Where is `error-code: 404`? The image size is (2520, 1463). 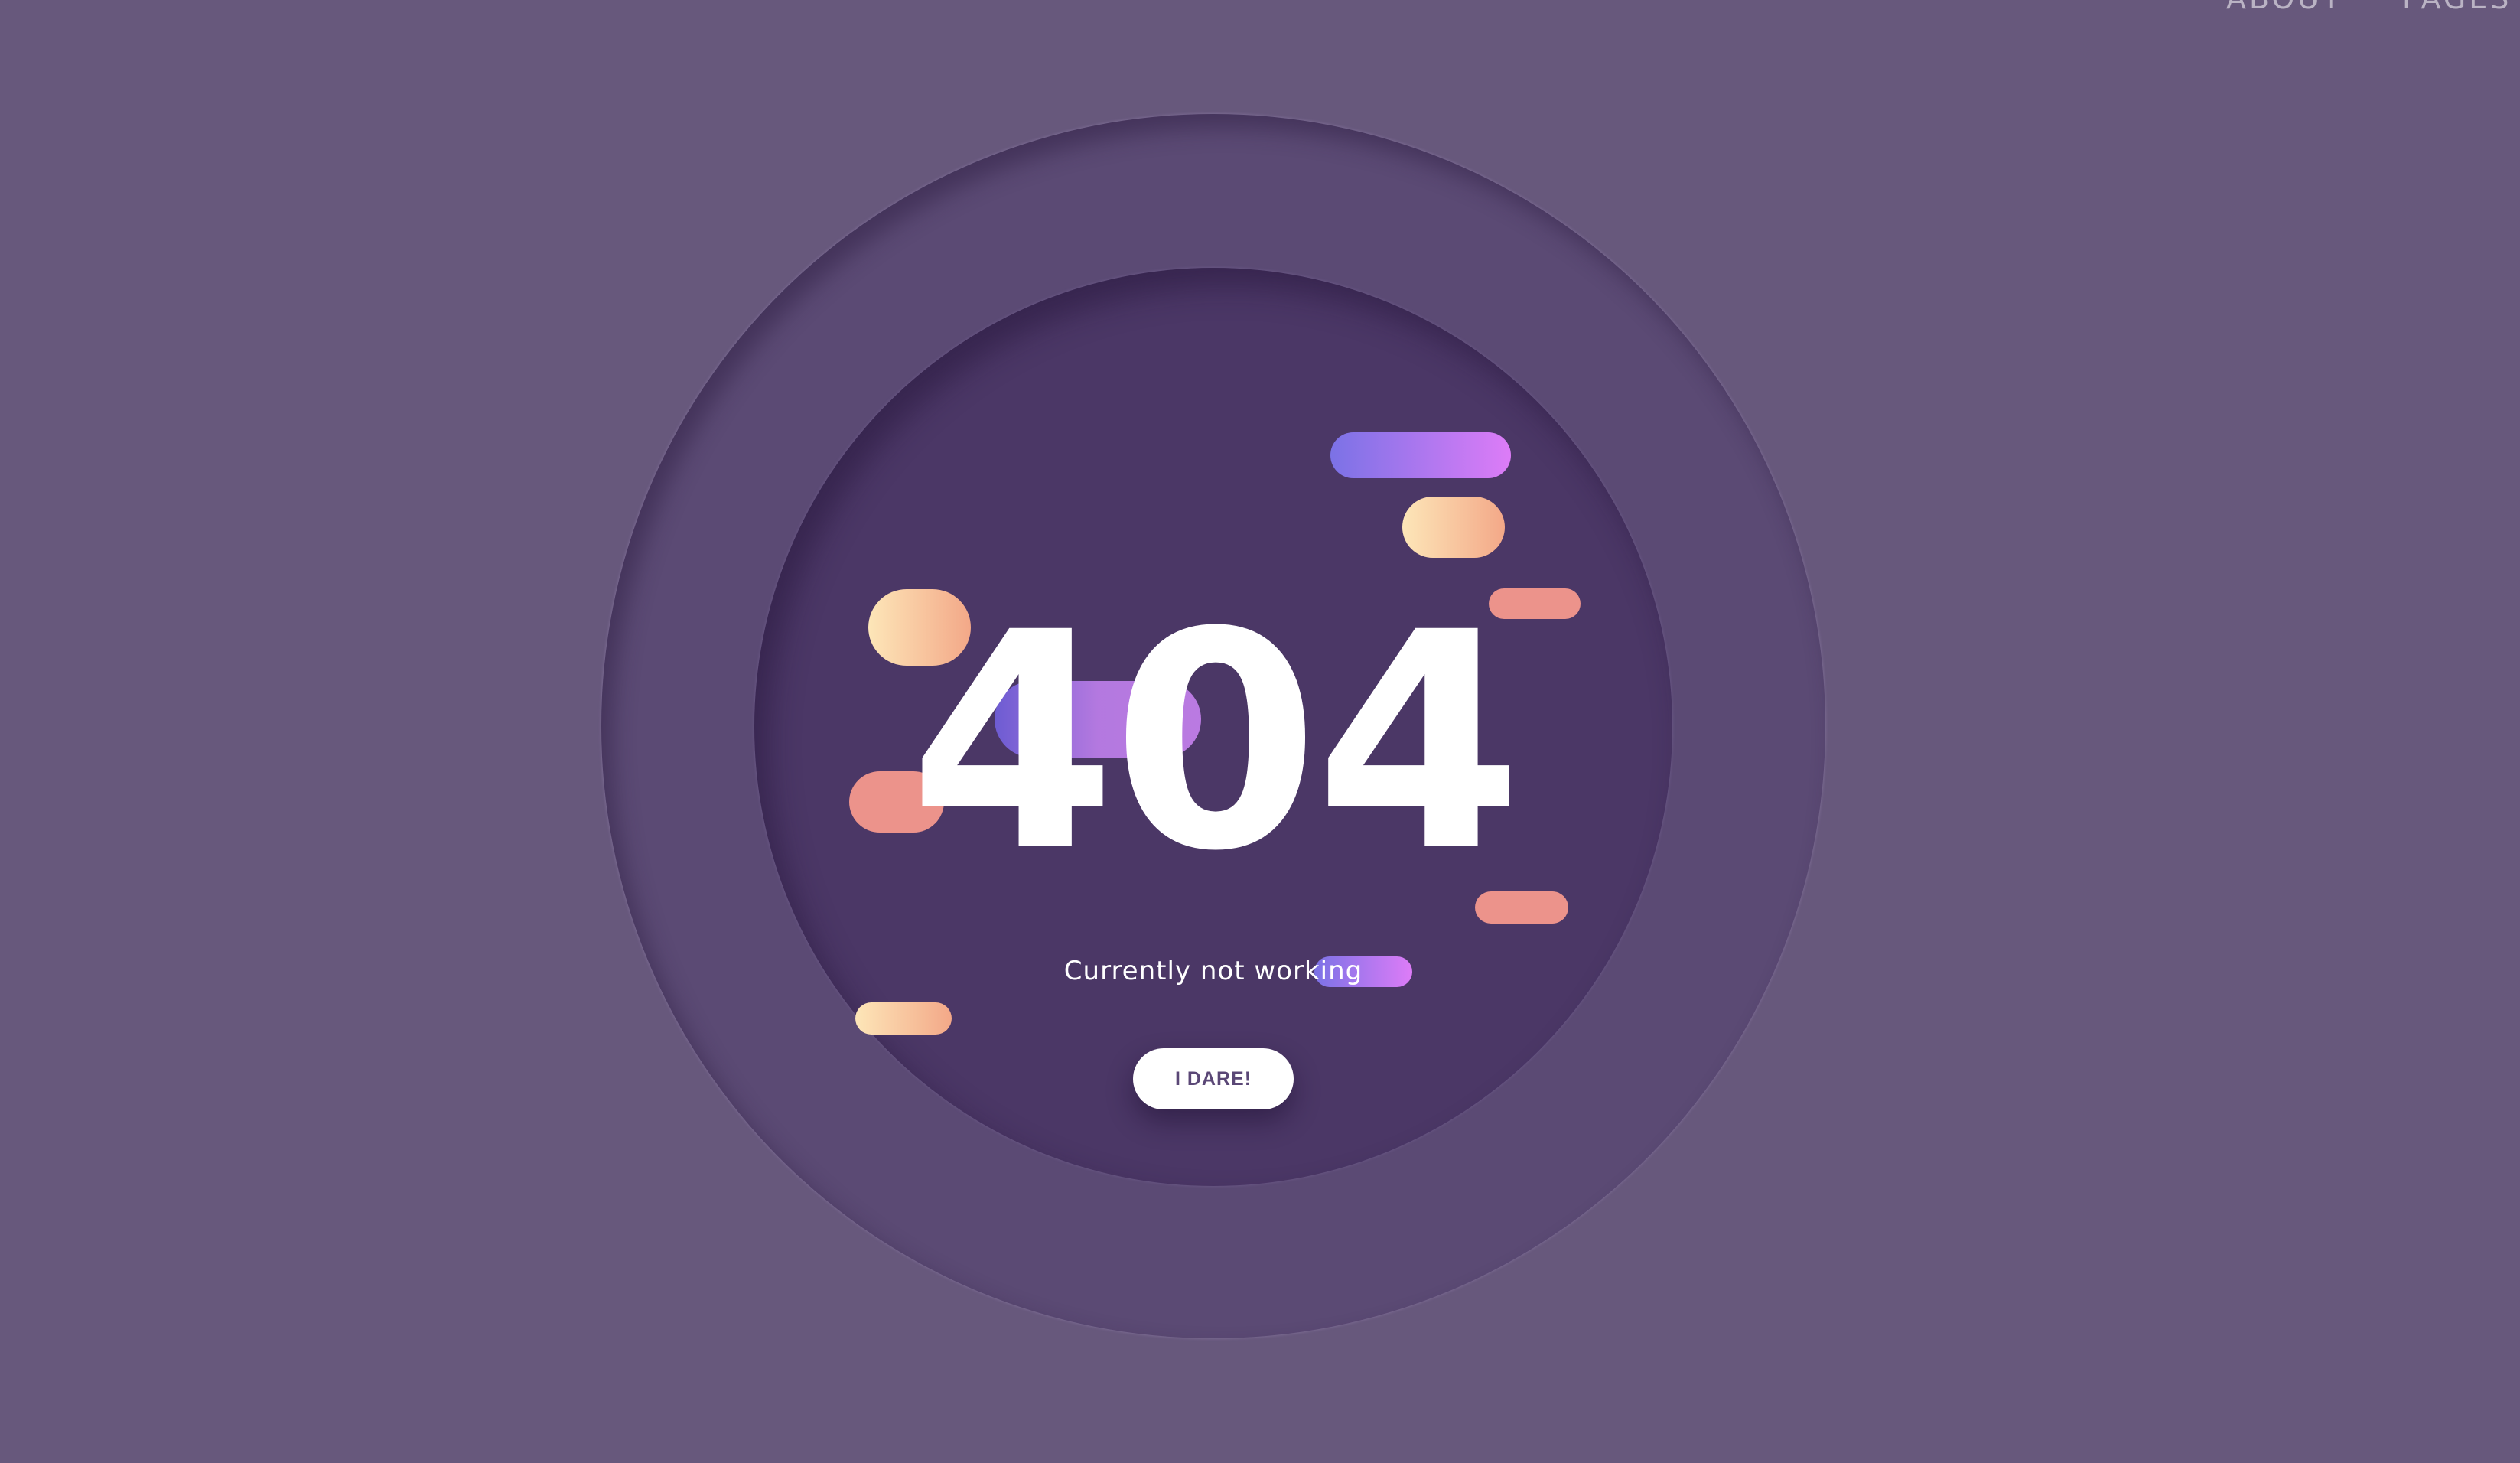
error-code: 404 is located at coordinates (1215, 742).